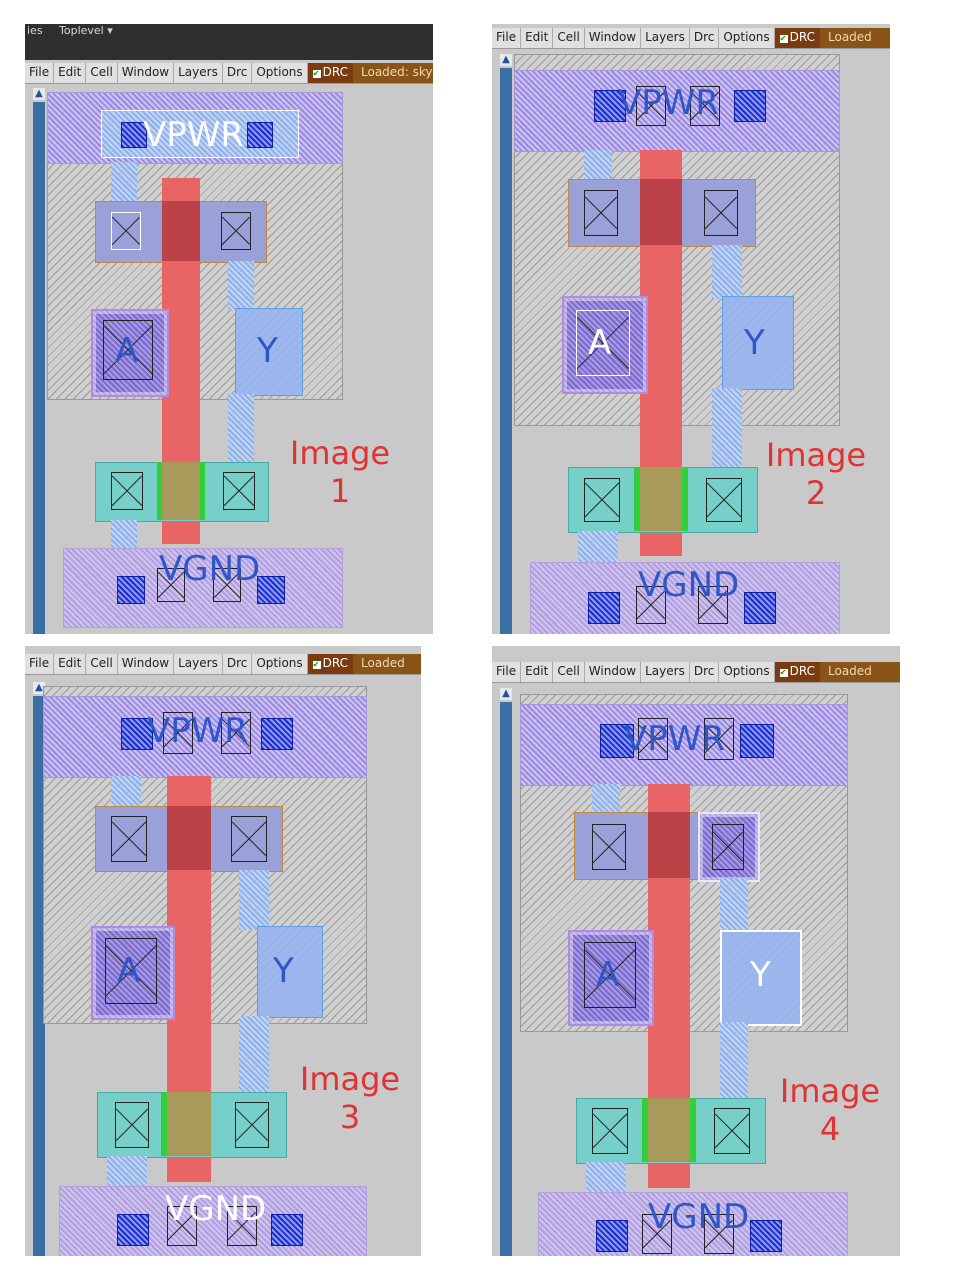 This screenshot has width=970, height=1280. I want to click on loaded-status: Loaded: sky130, so click(393, 73).